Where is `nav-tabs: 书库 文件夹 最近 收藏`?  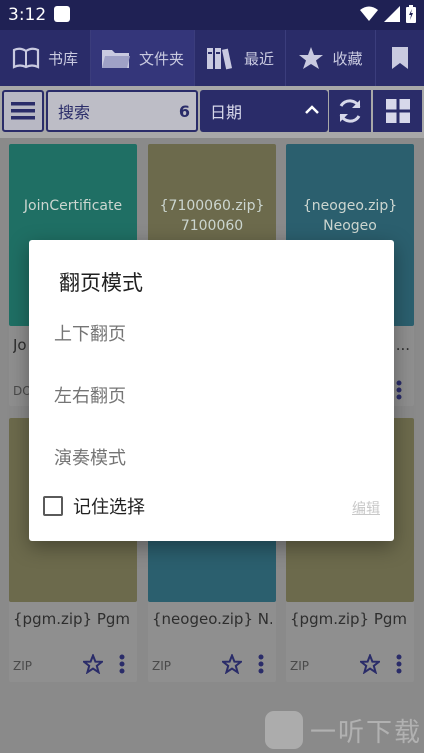 nav-tabs: 书库 文件夹 最近 收藏 is located at coordinates (212, 58).